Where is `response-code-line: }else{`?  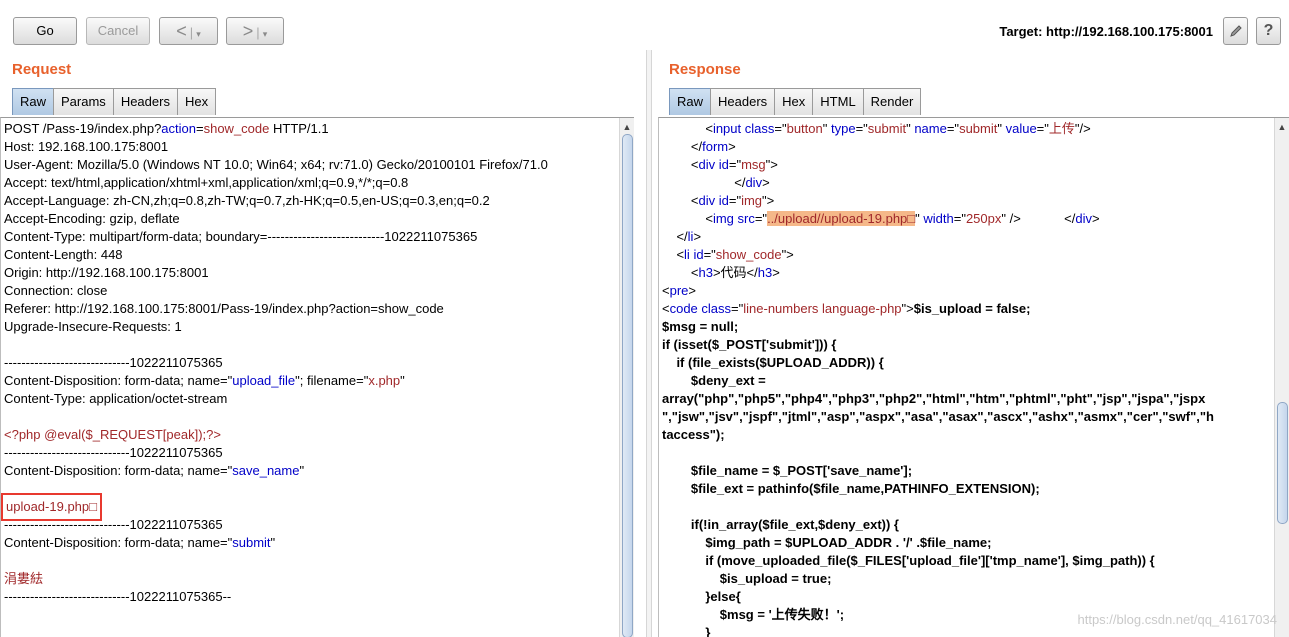 response-code-line: }else{ is located at coordinates (701, 596).